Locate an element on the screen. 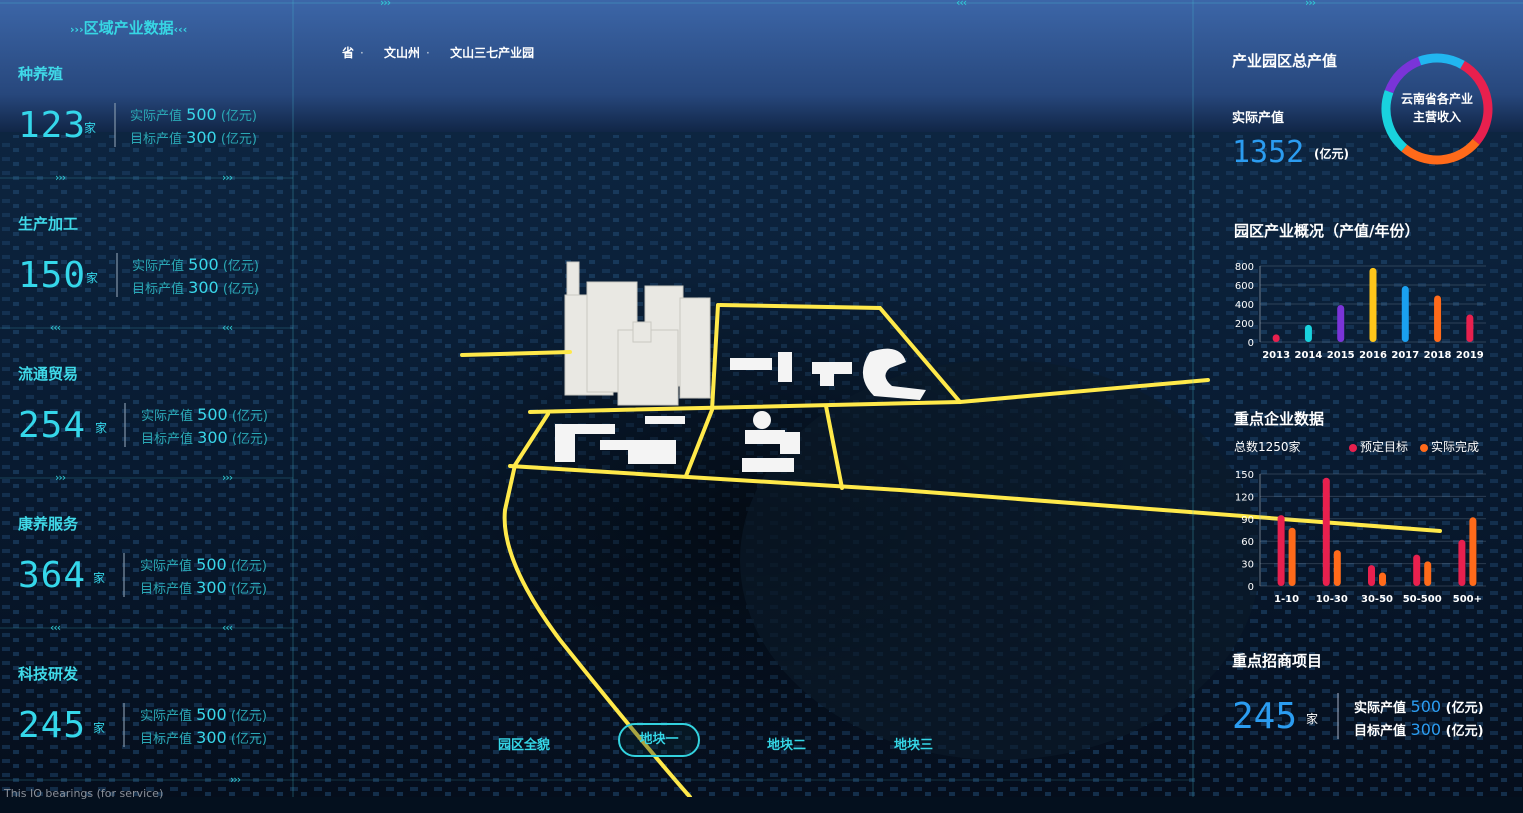 The image size is (1523, 813). breadcrumb-park: 文山三七产业园 is located at coordinates (492, 53).